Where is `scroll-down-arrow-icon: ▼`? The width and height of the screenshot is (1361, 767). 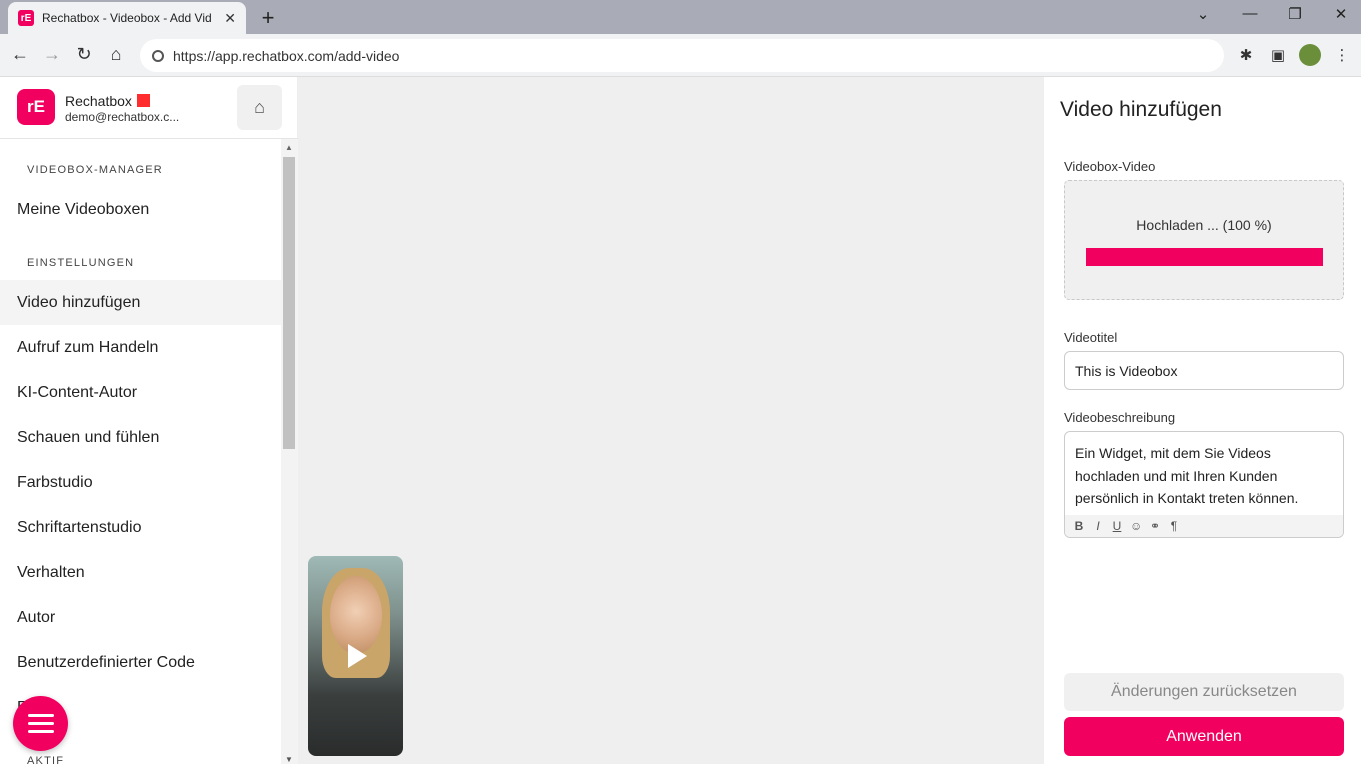 scroll-down-arrow-icon: ▼ is located at coordinates (289, 759).